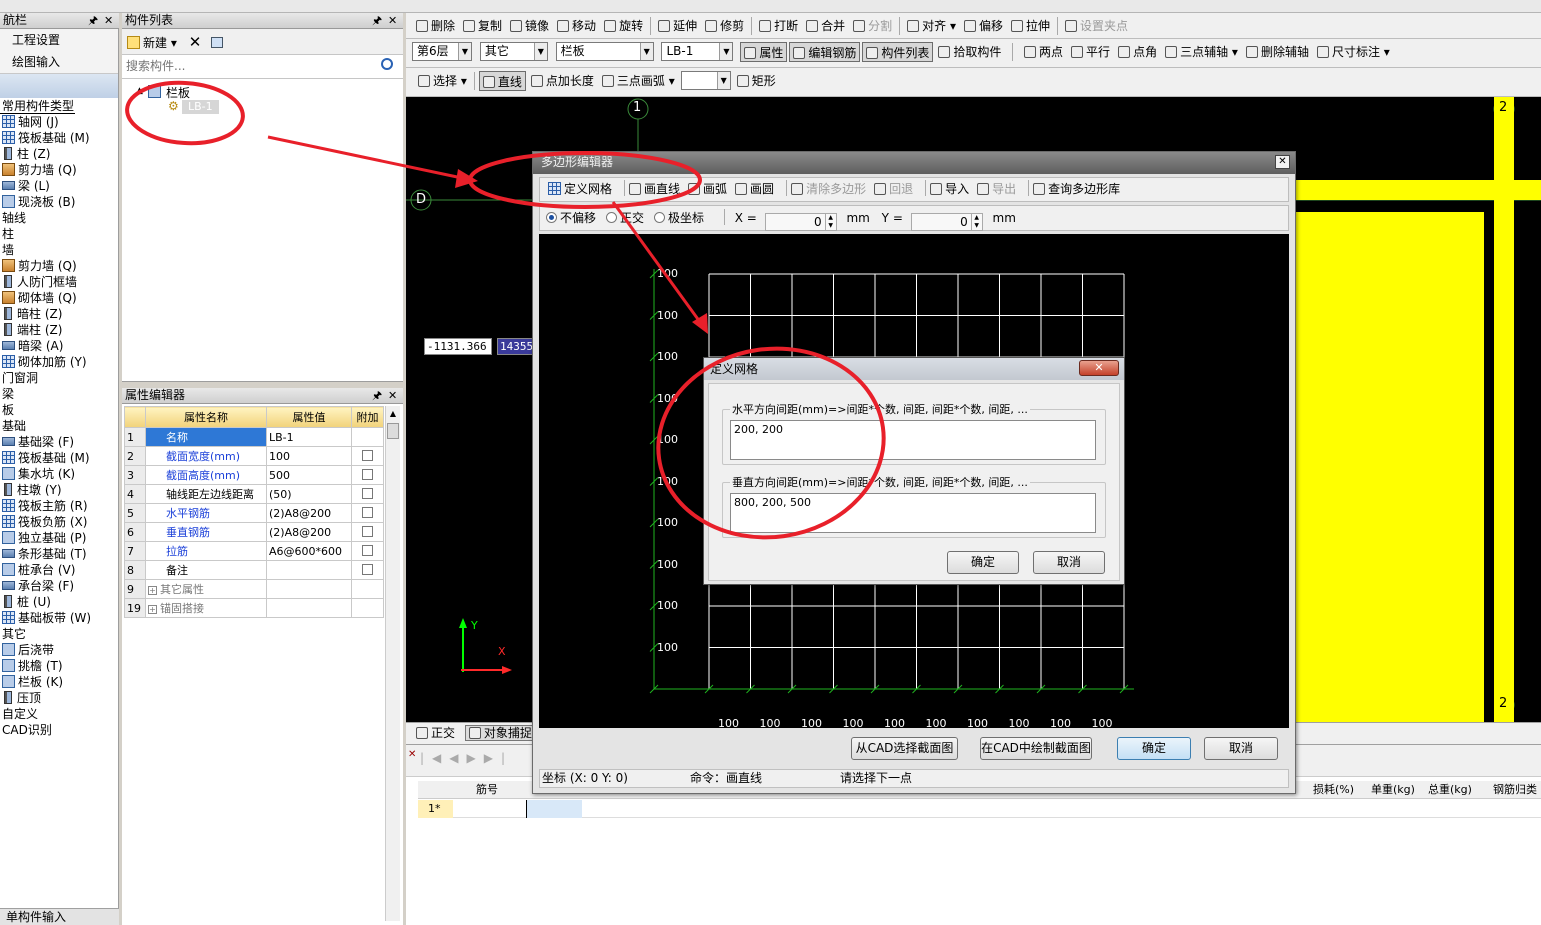  I want to click on property-row: 3 截面高度(mm) 500, so click(254, 475).